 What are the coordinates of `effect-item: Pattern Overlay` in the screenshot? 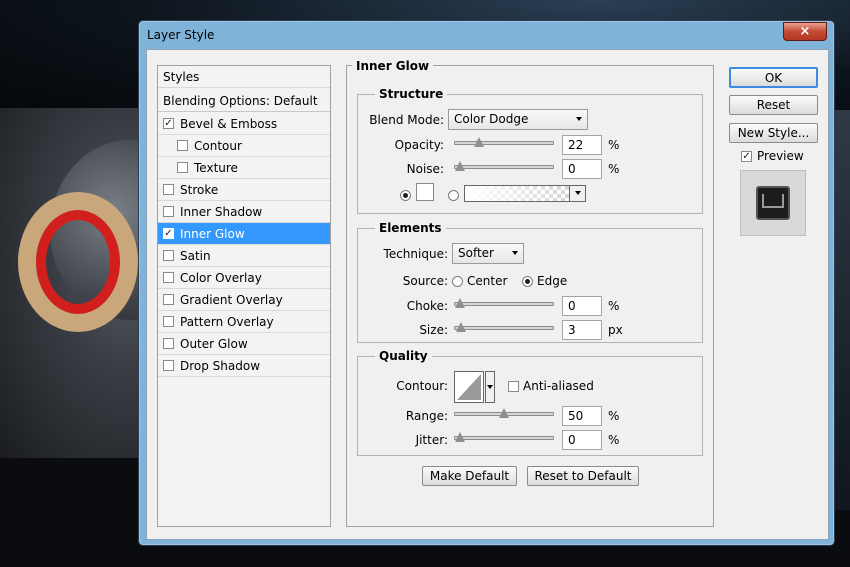 It's located at (244, 322).